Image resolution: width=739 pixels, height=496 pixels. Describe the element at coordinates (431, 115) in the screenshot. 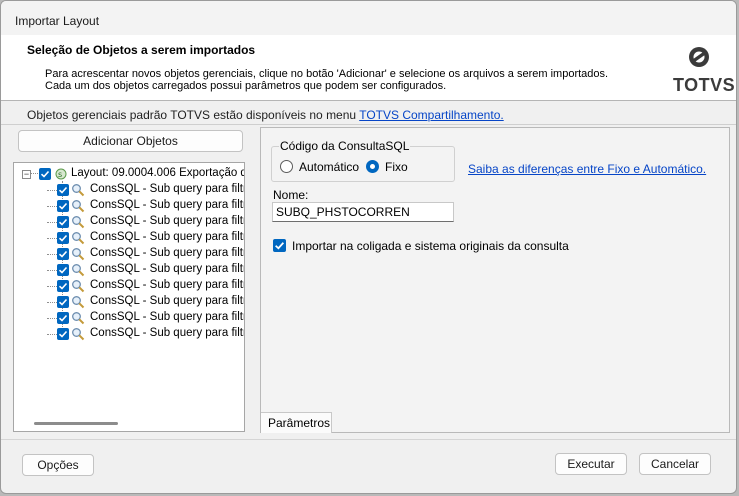

I see `totvs-compartilhamento-link: TOTVS Compartilhamento.` at that location.